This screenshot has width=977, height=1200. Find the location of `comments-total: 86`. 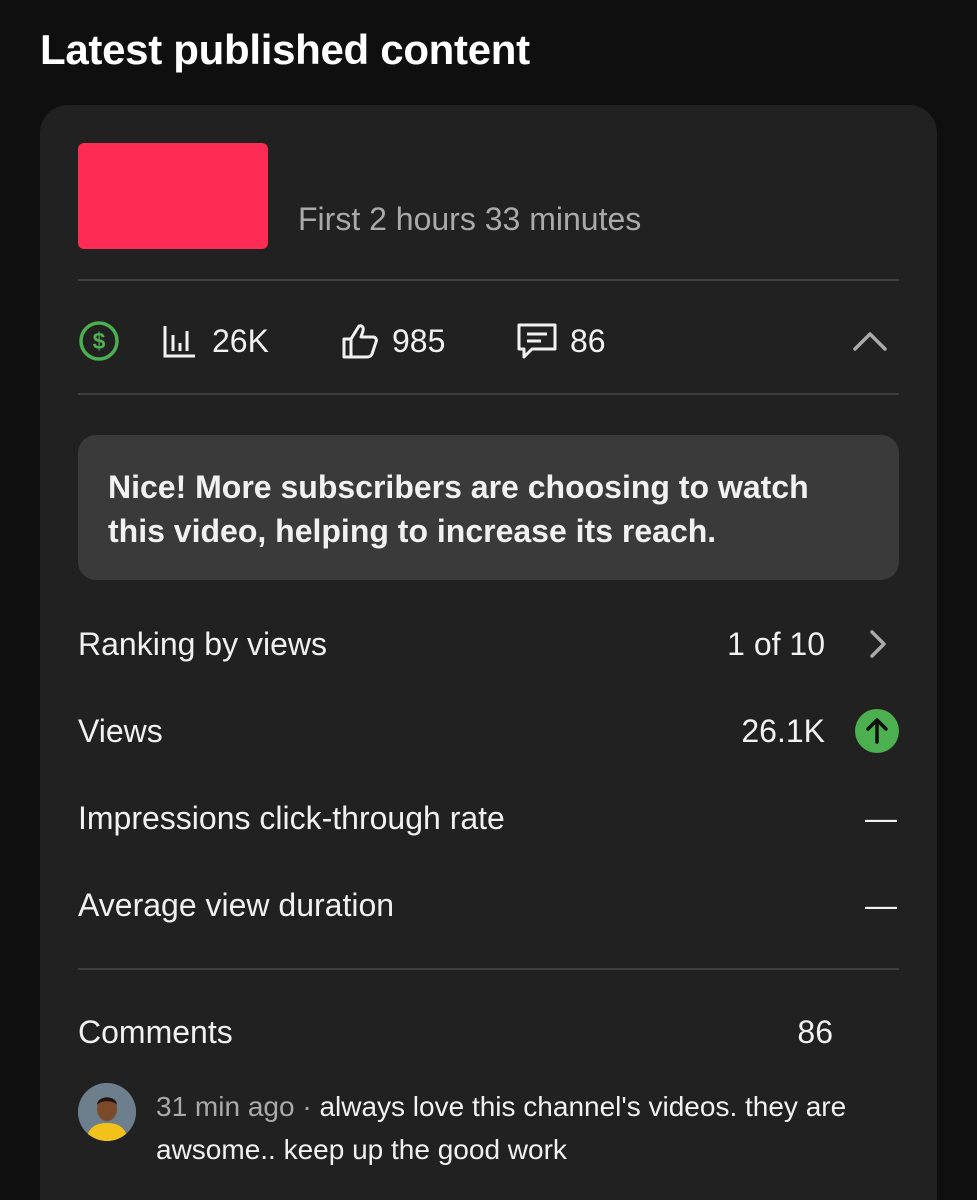

comments-total: 86 is located at coordinates (815, 1032).